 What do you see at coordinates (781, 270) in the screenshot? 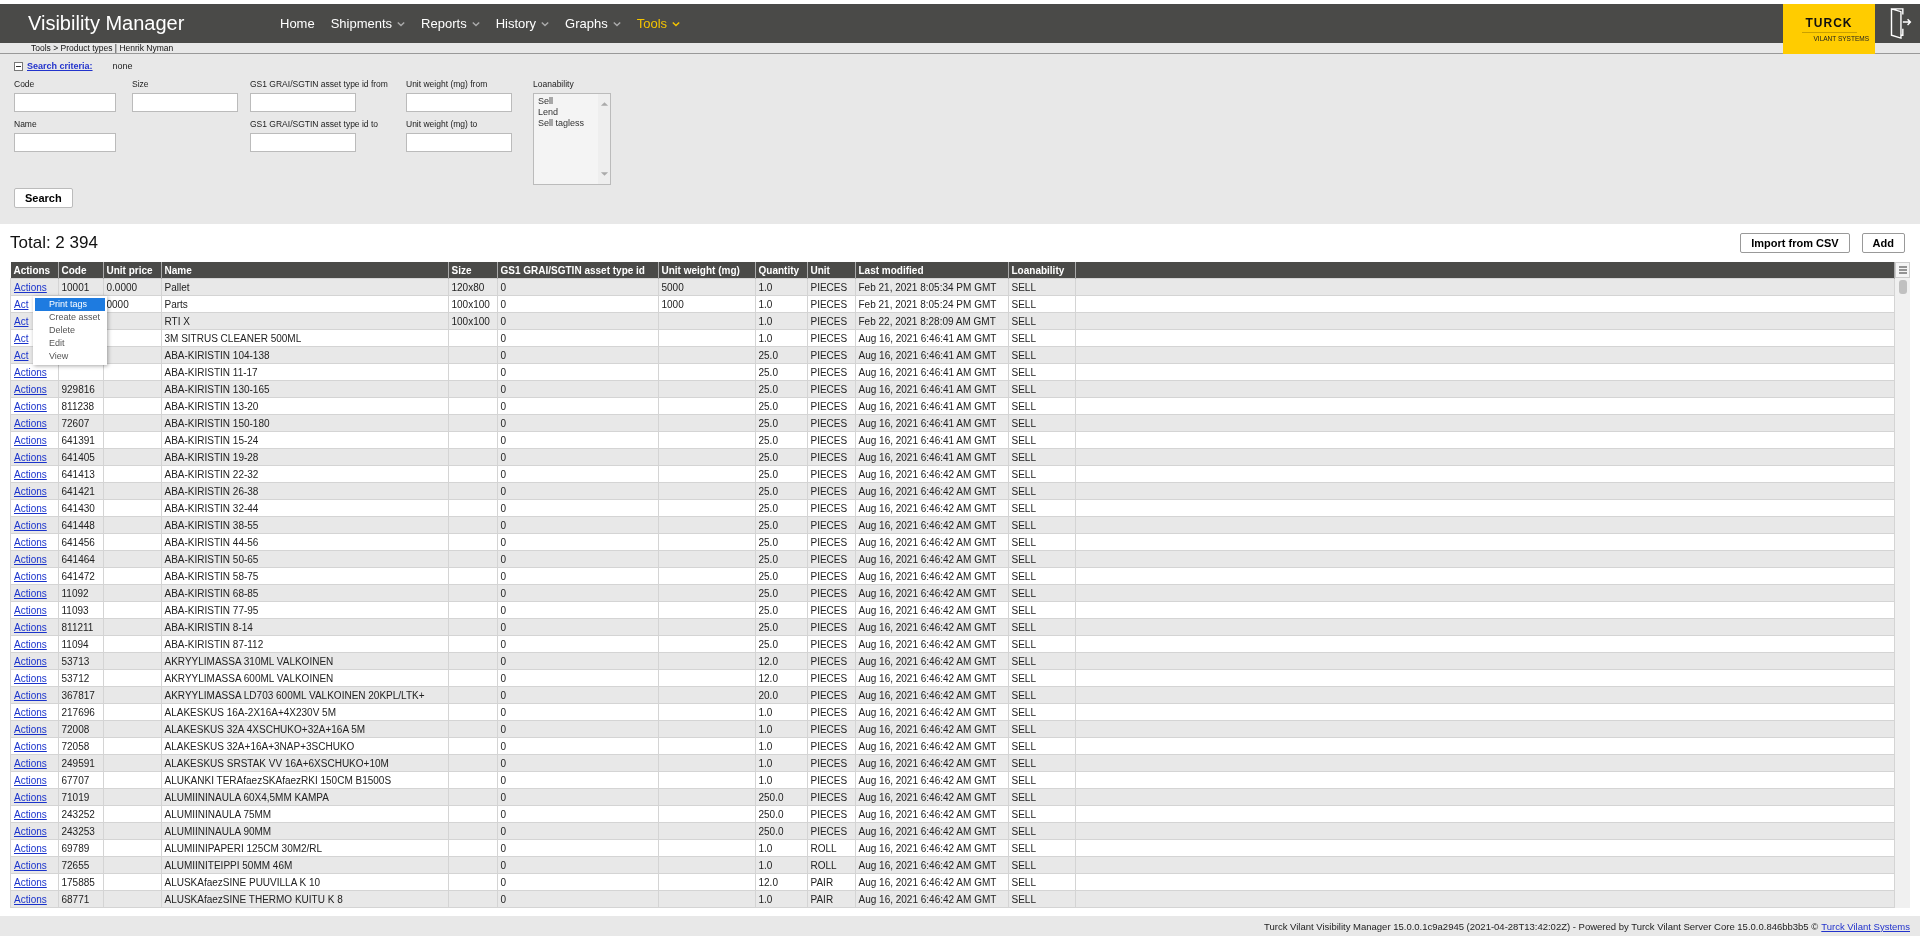
I see `column-header: Quantity` at bounding box center [781, 270].